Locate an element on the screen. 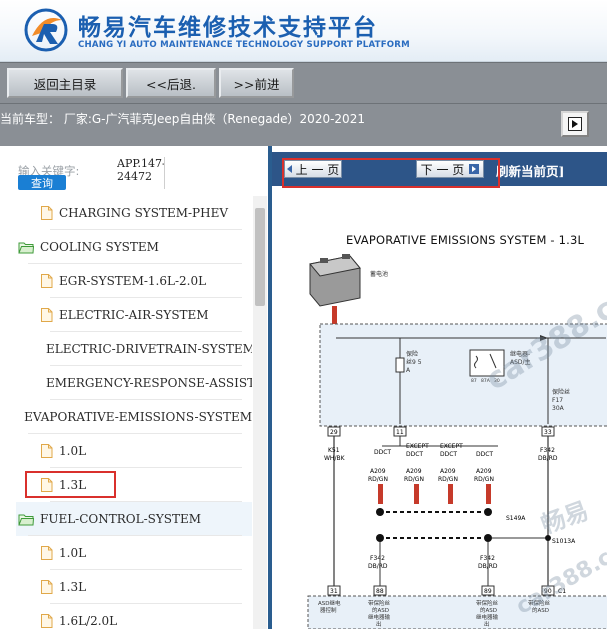  svg-text: 29 is located at coordinates (334, 432).